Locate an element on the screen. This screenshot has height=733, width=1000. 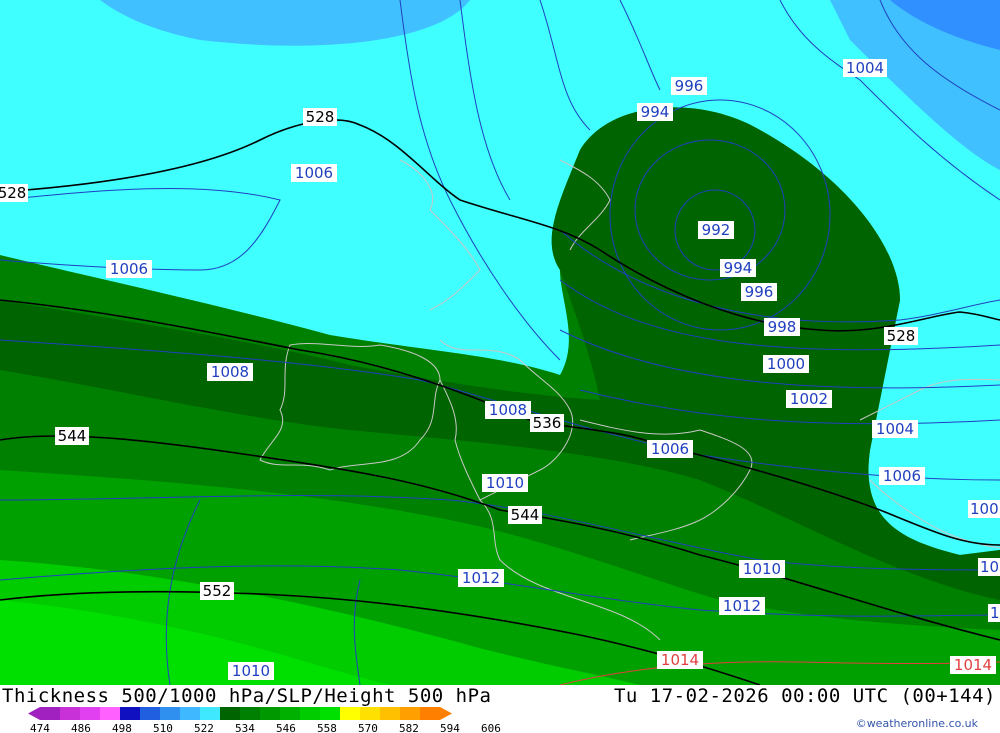
svg-text: 992 is located at coordinates (716, 230).